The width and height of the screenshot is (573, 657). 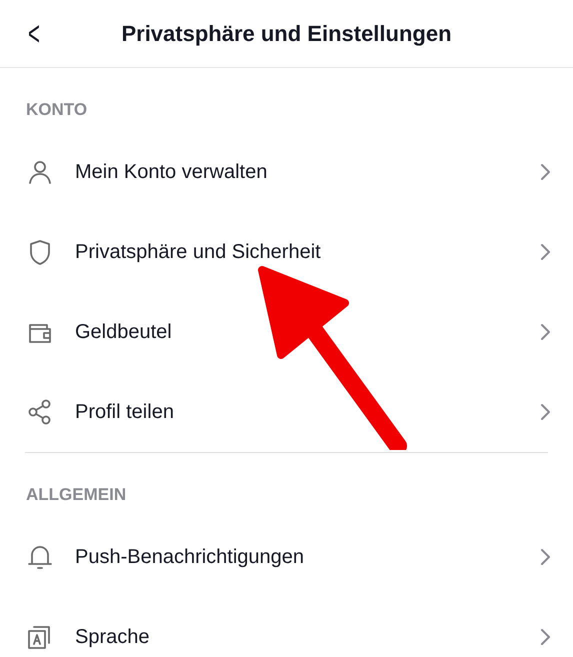 I want to click on item-label: Geldbeutel, so click(x=124, y=332).